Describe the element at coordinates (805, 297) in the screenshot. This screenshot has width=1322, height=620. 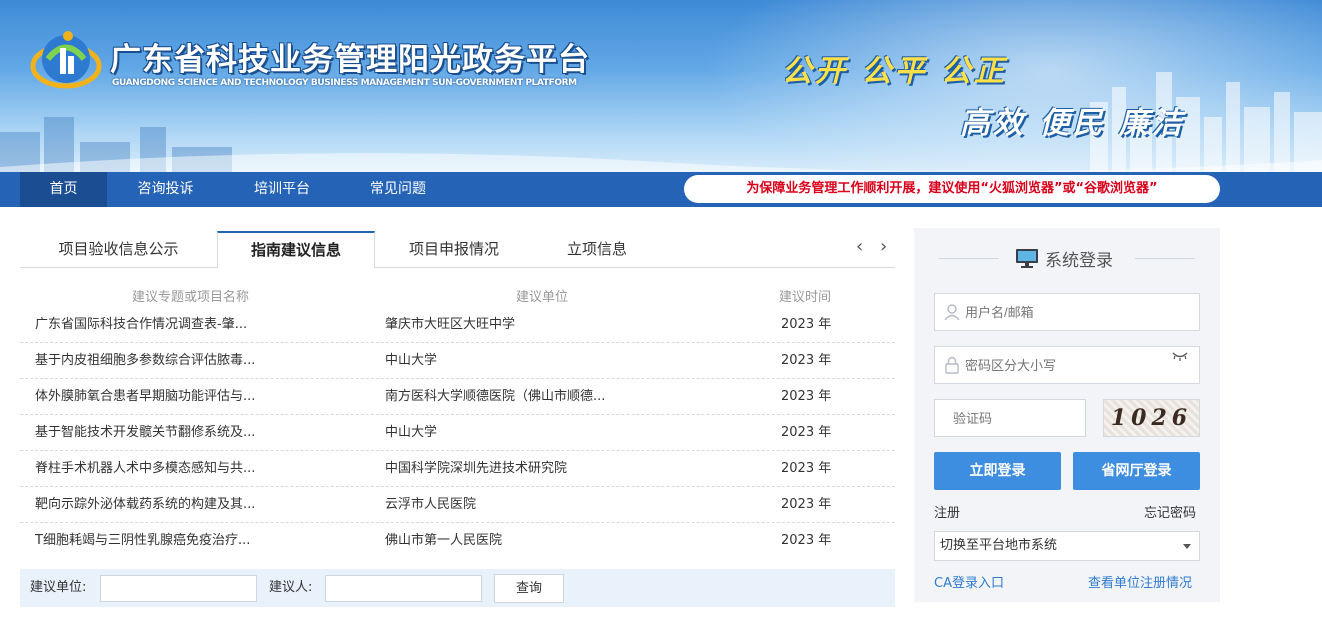
I see `column-header-time: 建议时间` at that location.